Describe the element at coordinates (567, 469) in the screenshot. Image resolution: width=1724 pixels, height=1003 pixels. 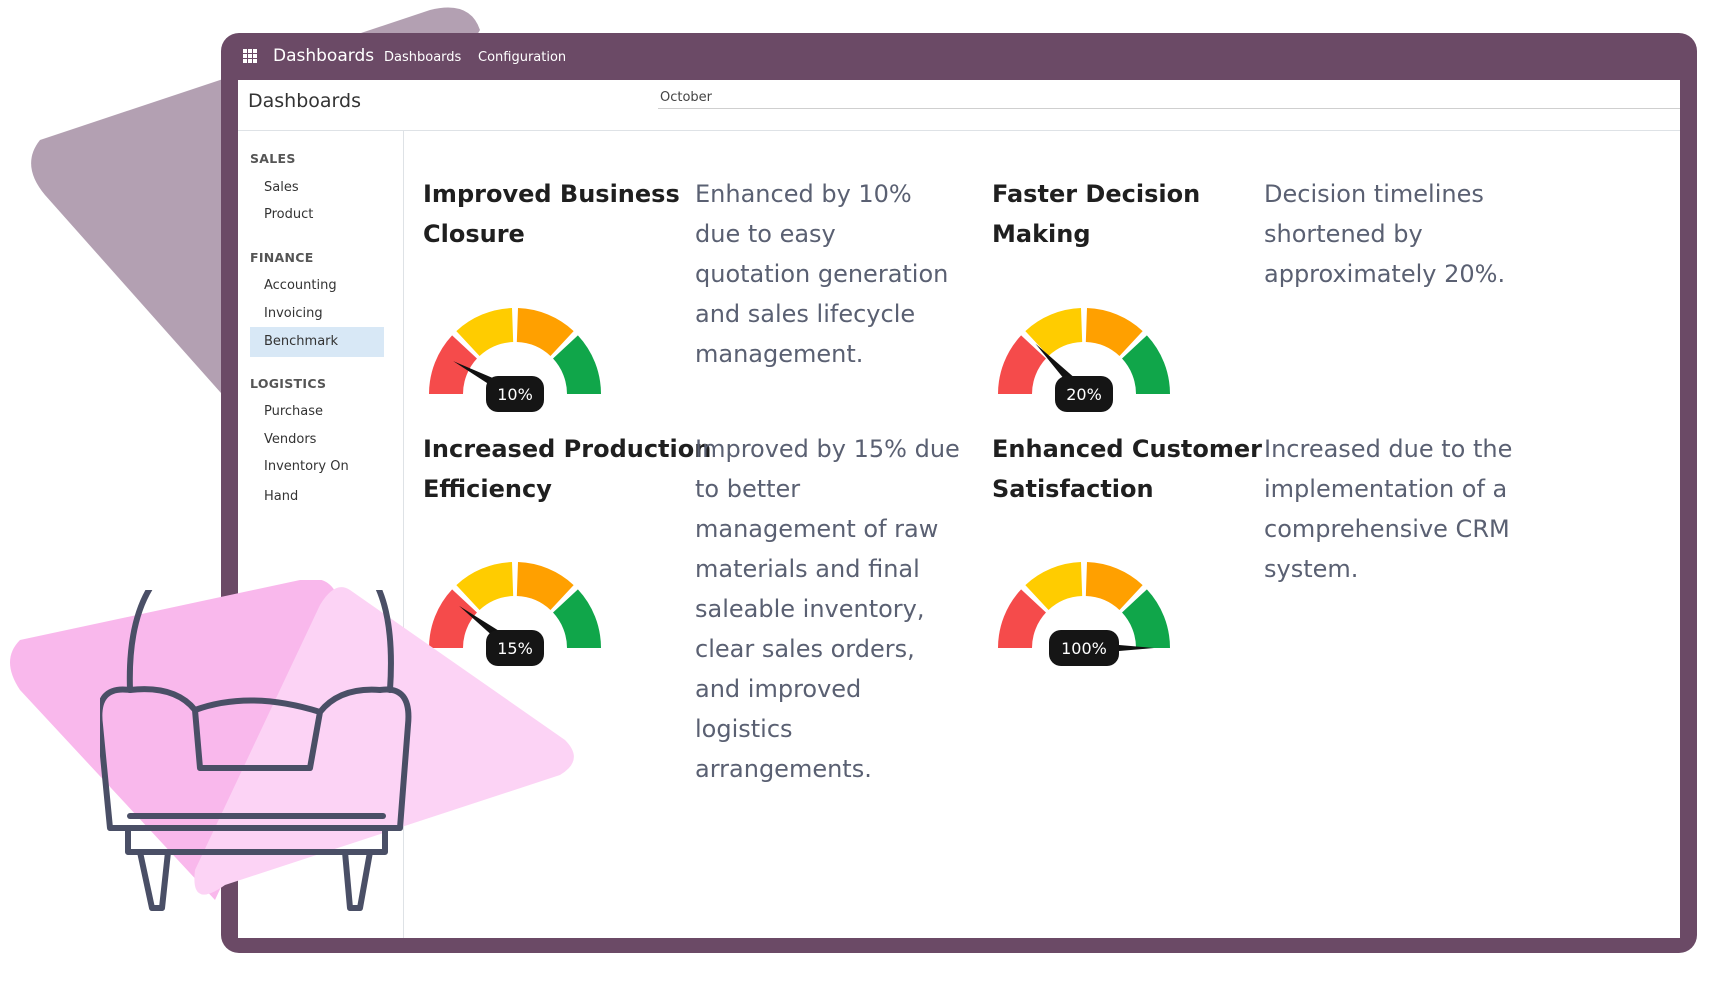
I see `card-title: Increased Production Efficiency` at that location.